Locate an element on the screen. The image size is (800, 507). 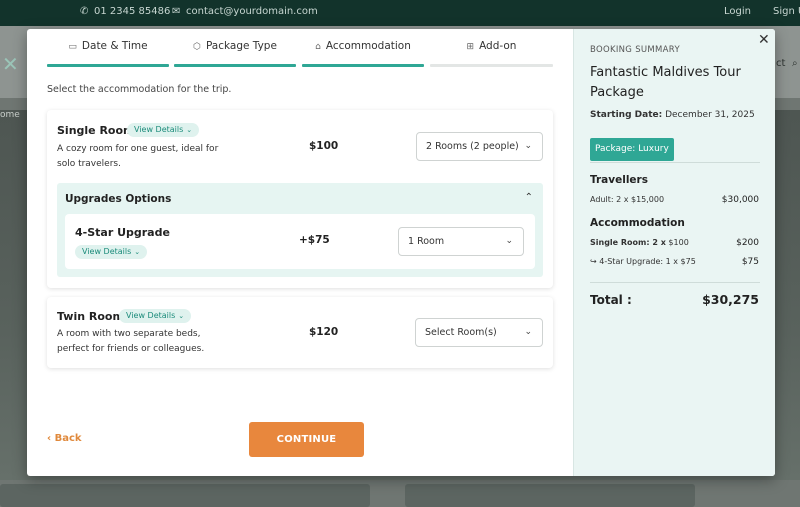
upgrade-price: +$75 is located at coordinates (314, 240).